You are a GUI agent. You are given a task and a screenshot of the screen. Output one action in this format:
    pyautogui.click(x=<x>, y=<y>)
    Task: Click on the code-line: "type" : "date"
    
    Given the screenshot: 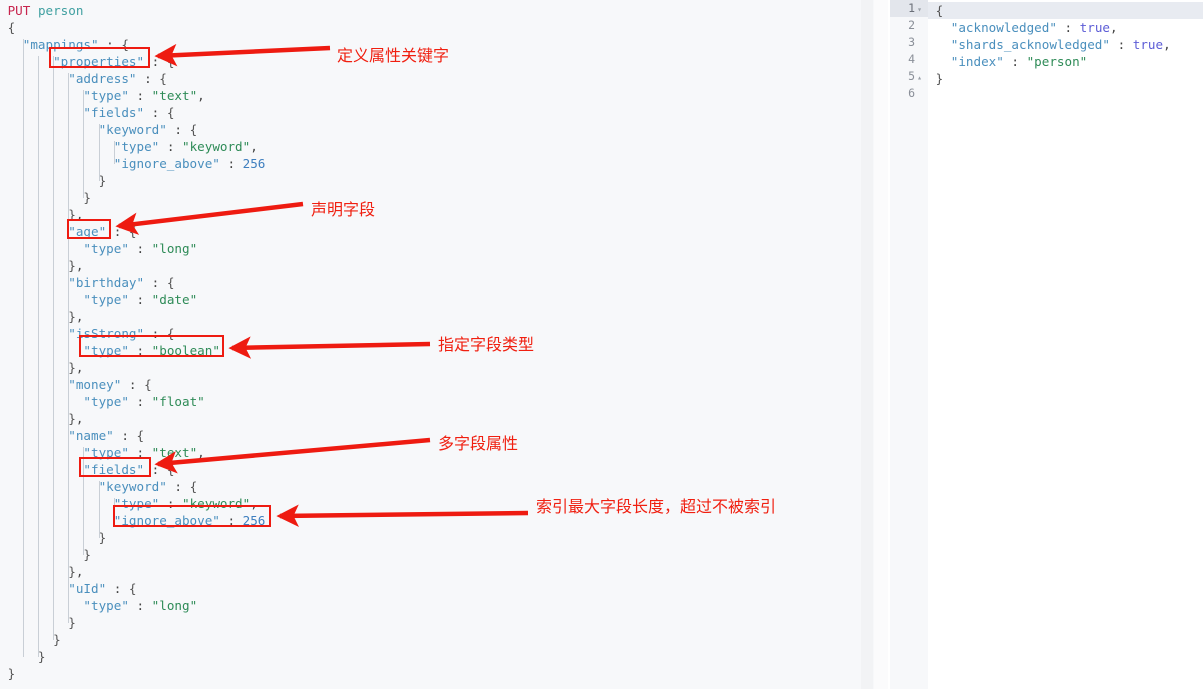 What is the action you would take?
    pyautogui.click(x=132, y=299)
    